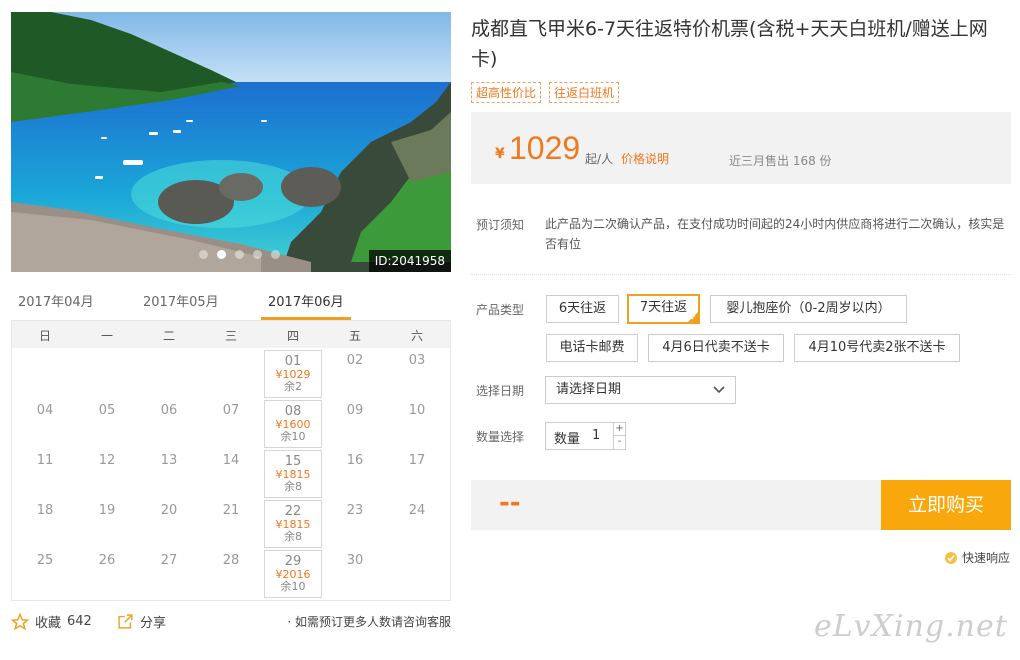 This screenshot has height=660, width=1020. What do you see at coordinates (619, 442) in the screenshot?
I see `quantity-minus-button: -` at bounding box center [619, 442].